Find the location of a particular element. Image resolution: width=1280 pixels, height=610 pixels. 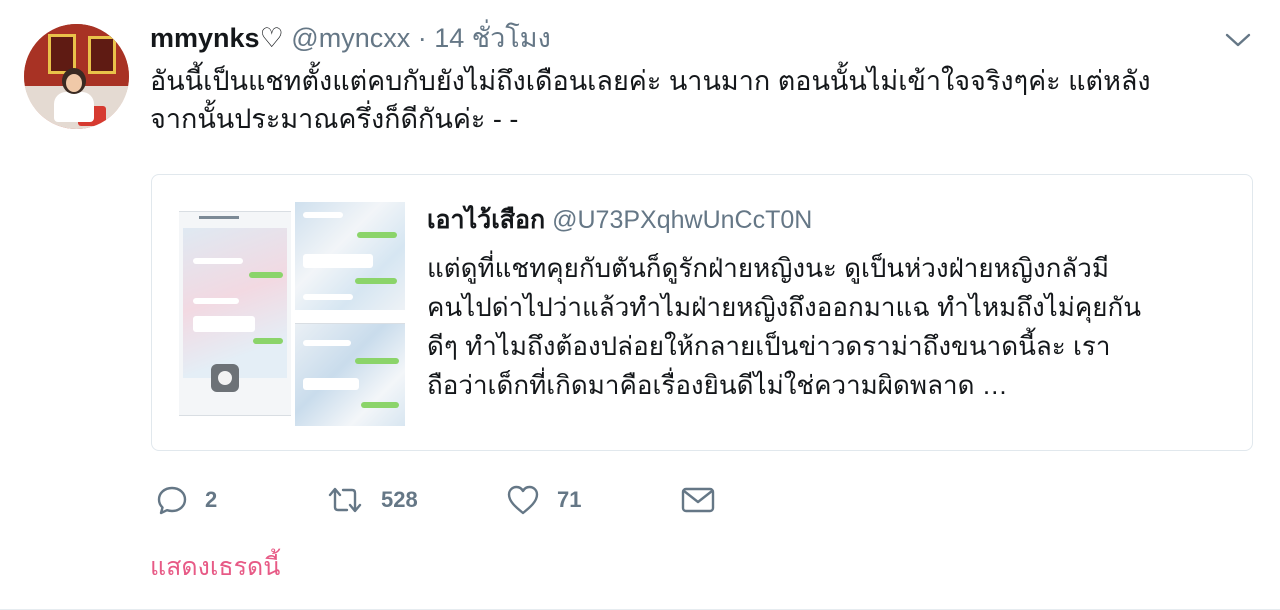

tweet-header: mmynks♡ @myncxx · 14 ชั่วโมง is located at coordinates (350, 38).